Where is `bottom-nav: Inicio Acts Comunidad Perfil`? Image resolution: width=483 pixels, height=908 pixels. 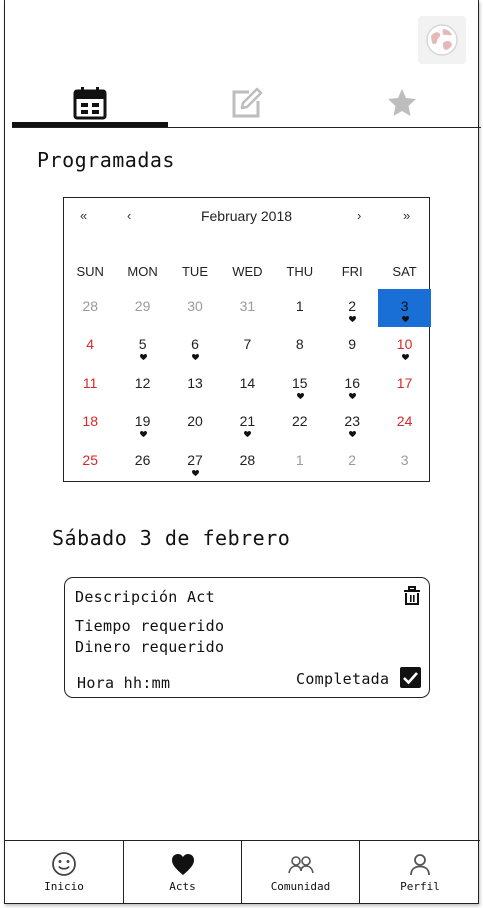
bottom-nav: Inicio Acts Comunidad Perfil is located at coordinates (242, 872).